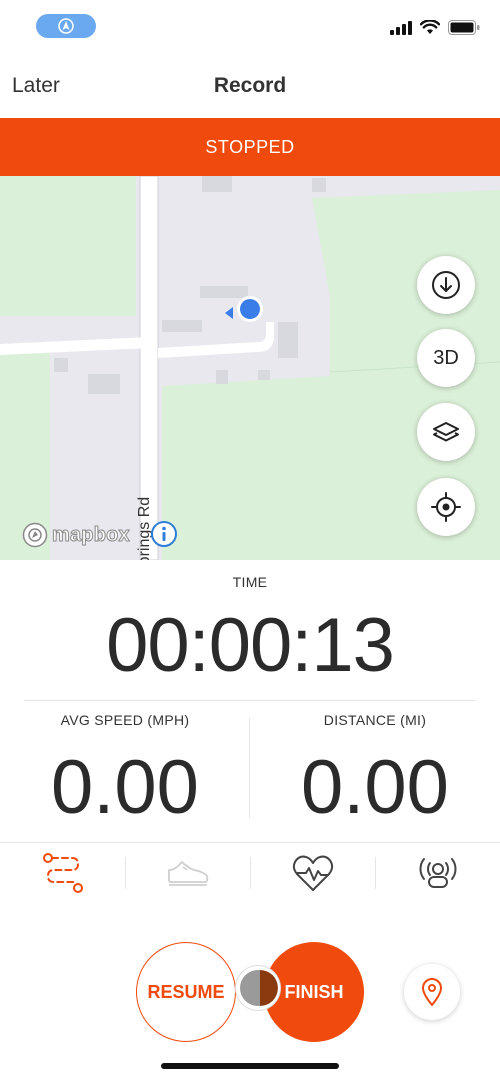 Image resolution: width=500 pixels, height=1080 pixels. I want to click on shoe-icon, so click(187, 873).